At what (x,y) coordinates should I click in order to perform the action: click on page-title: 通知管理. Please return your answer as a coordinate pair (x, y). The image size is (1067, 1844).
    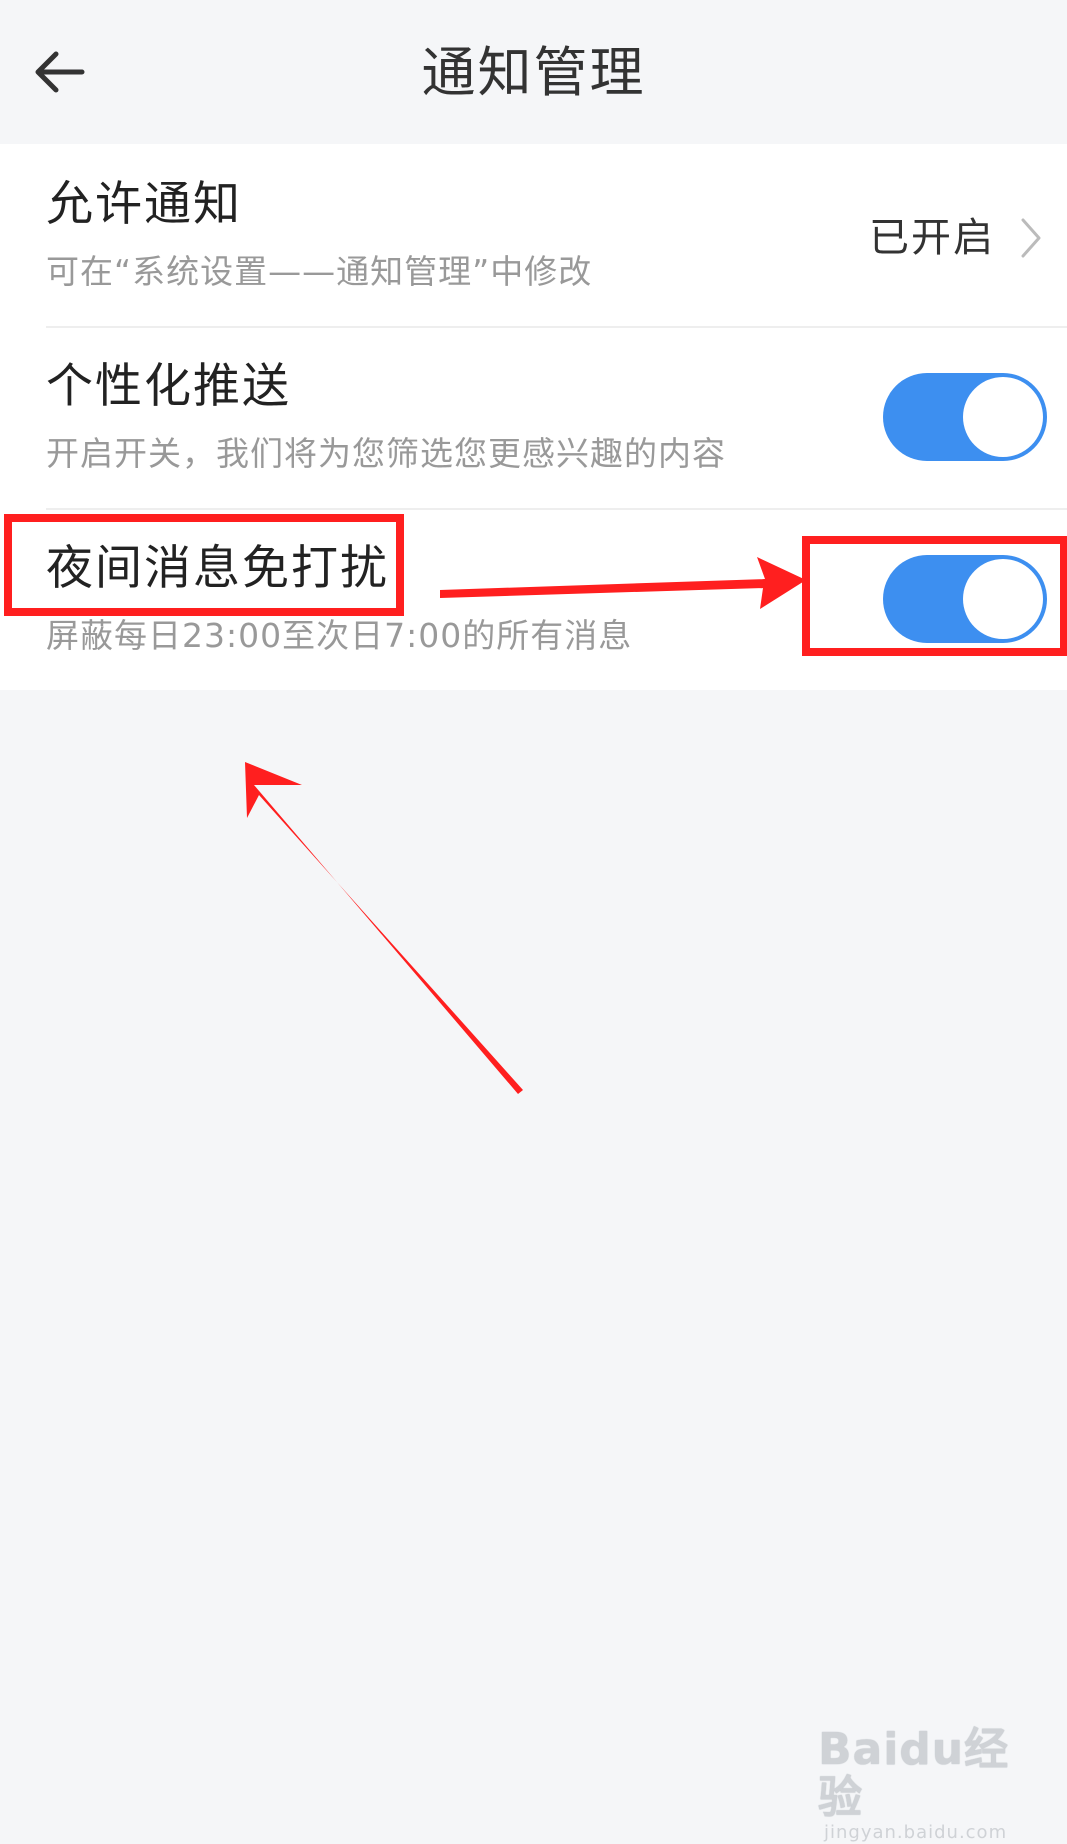
    Looking at the image, I should click on (533, 72).